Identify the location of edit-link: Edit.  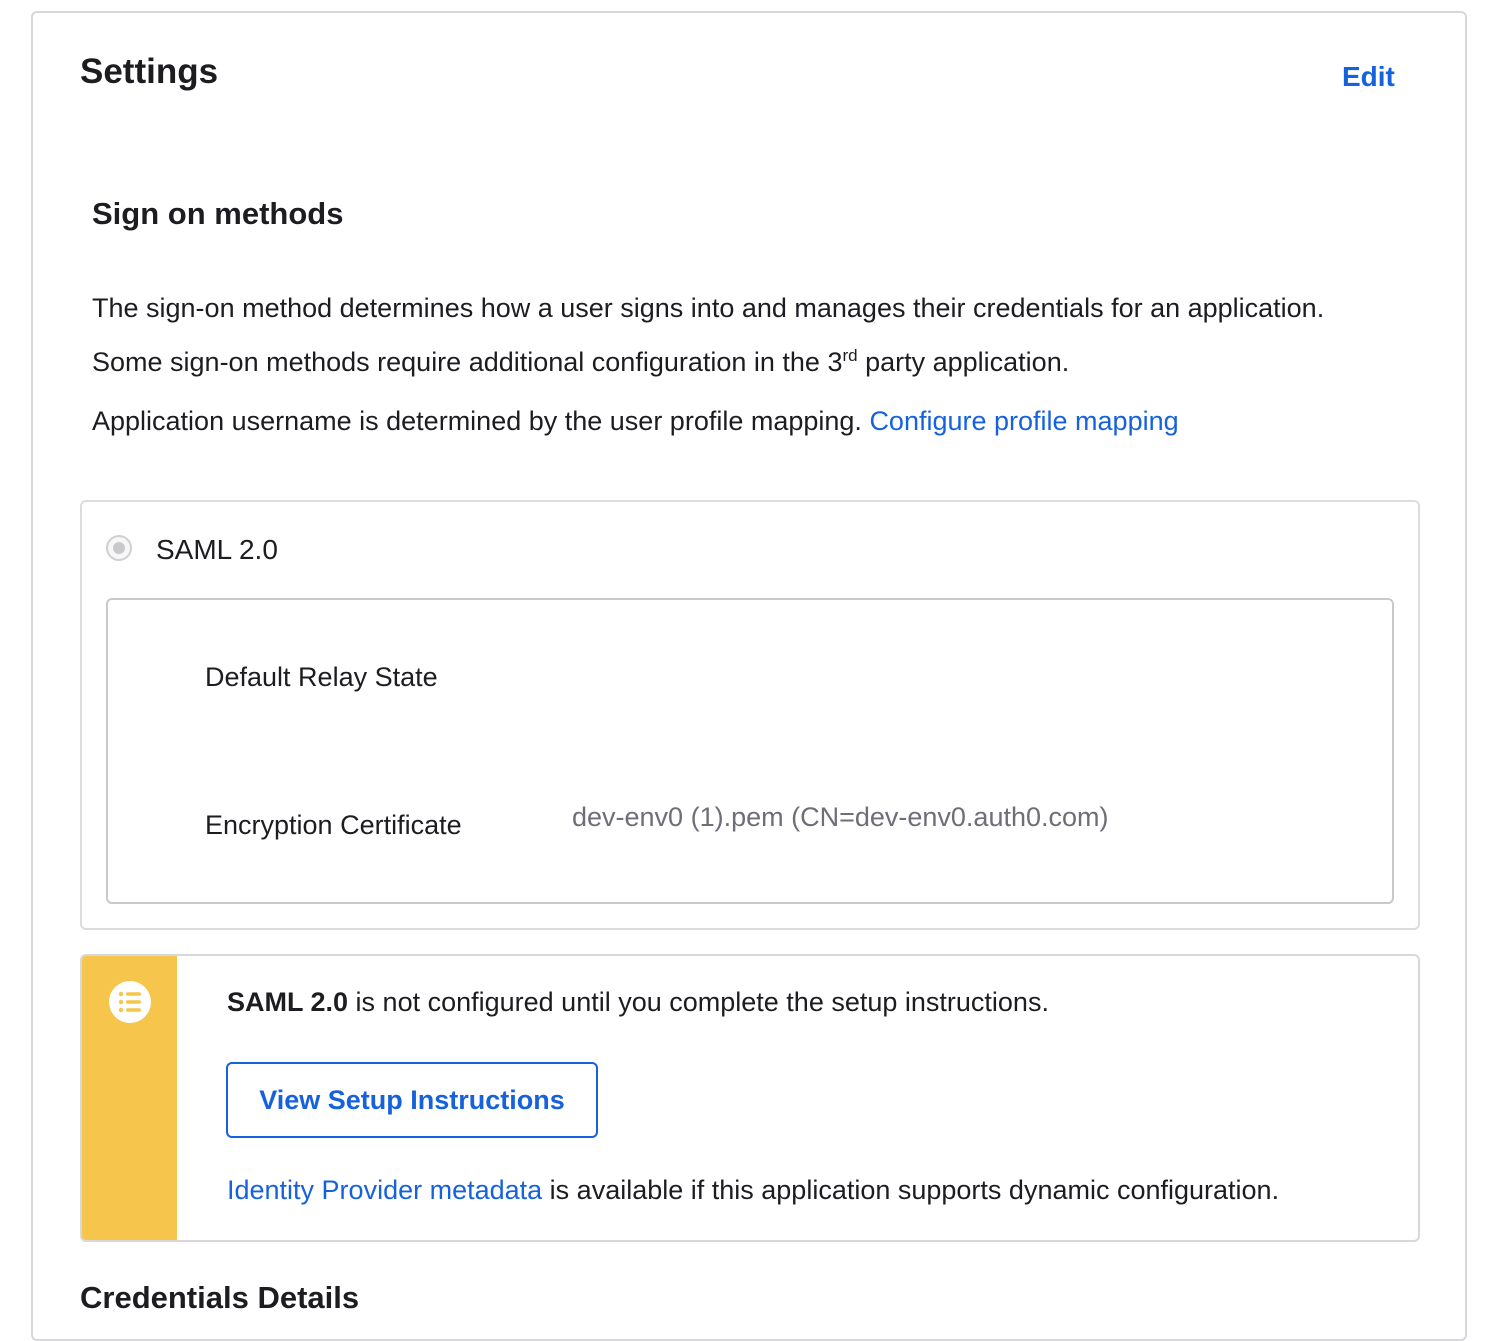
(1368, 77).